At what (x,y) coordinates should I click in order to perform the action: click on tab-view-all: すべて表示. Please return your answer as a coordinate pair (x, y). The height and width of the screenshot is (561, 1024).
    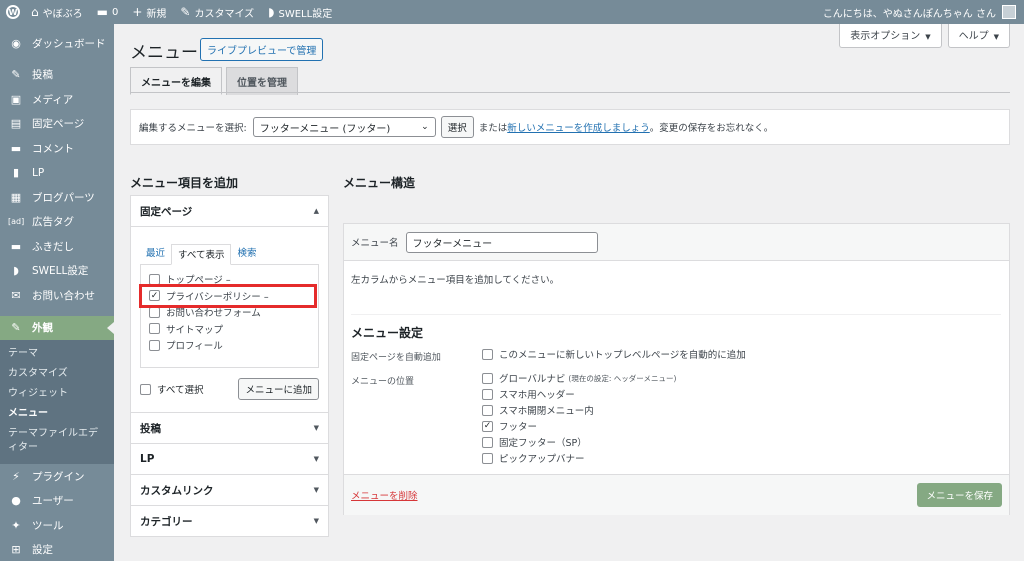
    Looking at the image, I should click on (201, 254).